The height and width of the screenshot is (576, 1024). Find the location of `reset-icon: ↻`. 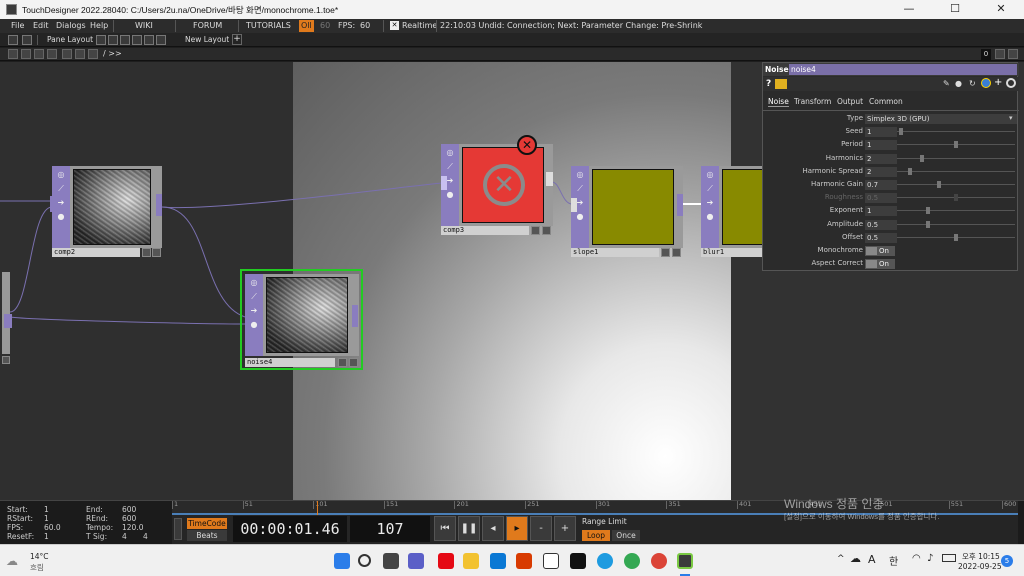

reset-icon: ↻ is located at coordinates (972, 83).